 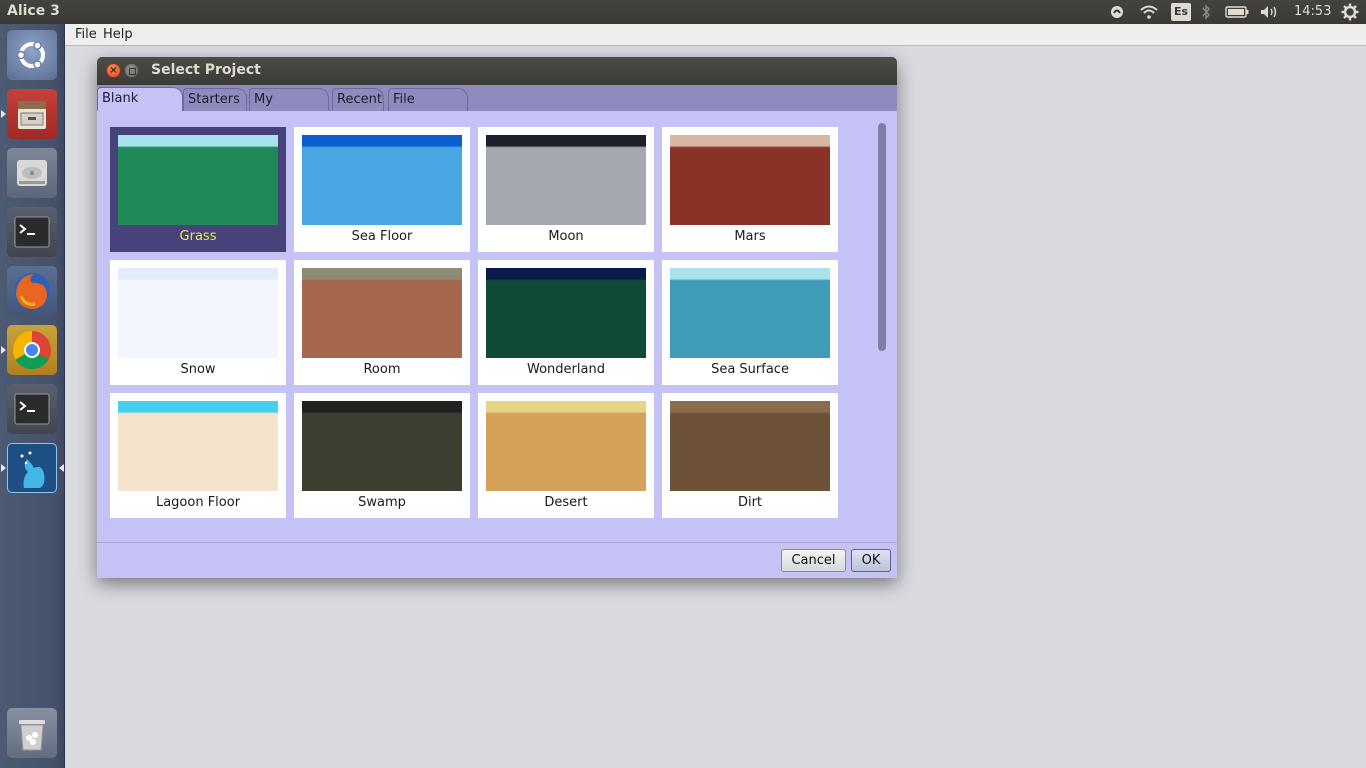 What do you see at coordinates (813, 560) in the screenshot?
I see `cancel-button: Cancel` at bounding box center [813, 560].